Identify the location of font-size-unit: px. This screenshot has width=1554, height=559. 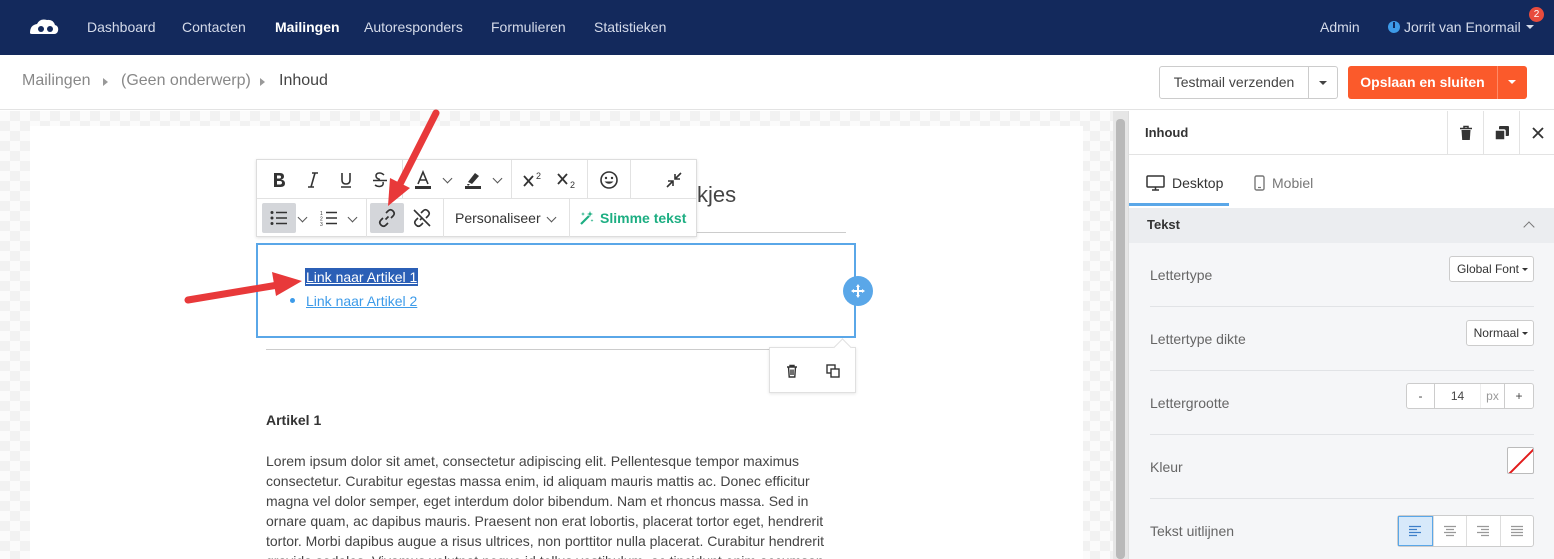
(1493, 396).